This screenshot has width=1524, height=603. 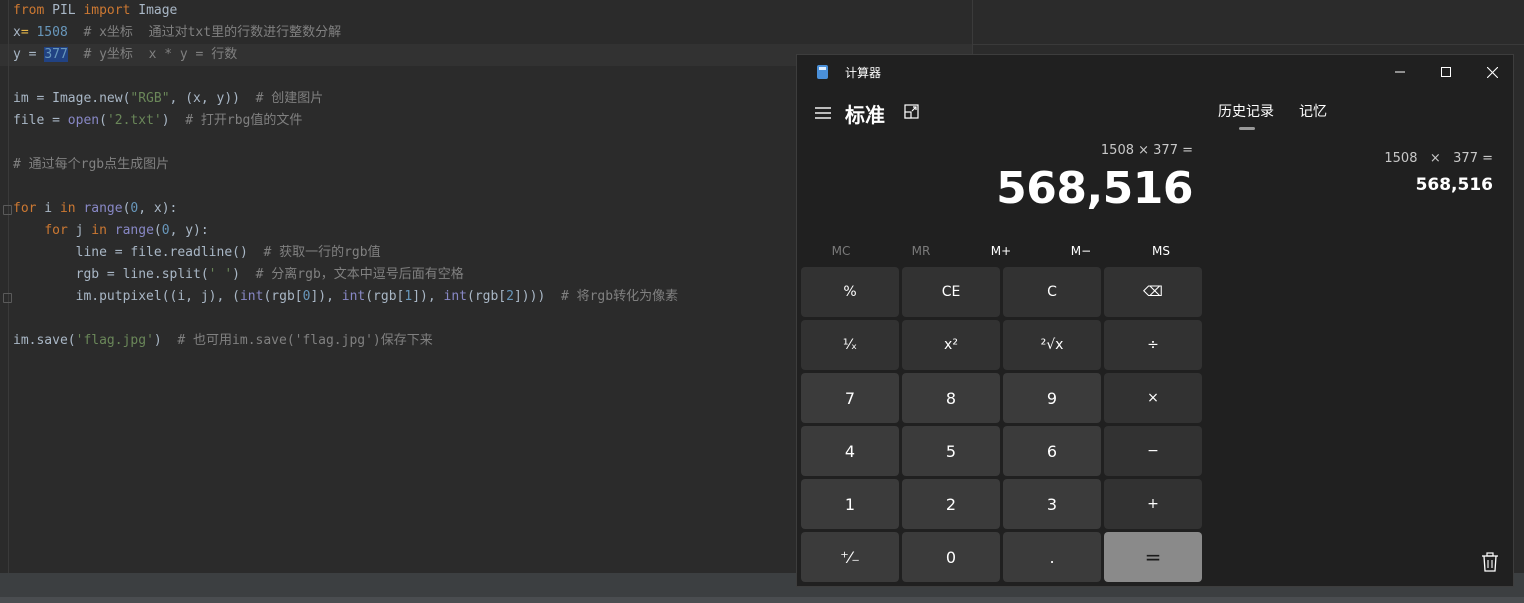 What do you see at coordinates (1438, 158) in the screenshot?
I see `history-expression: 1508 × 377 =` at bounding box center [1438, 158].